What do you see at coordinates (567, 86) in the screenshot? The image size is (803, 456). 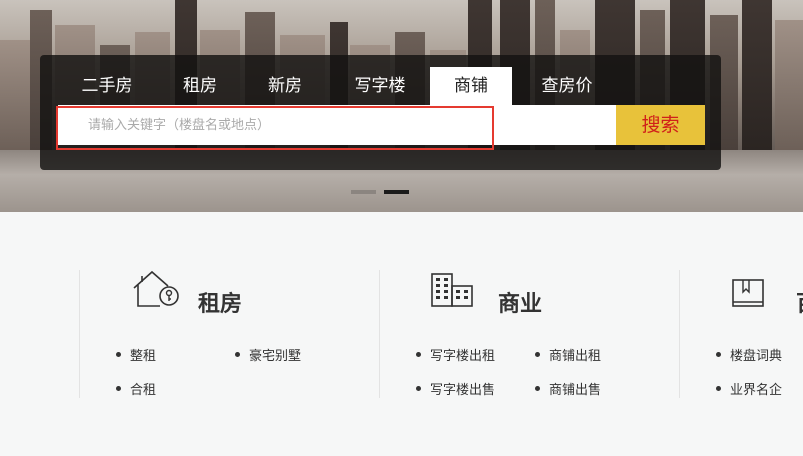 I see `tab-price-check: 查房价` at bounding box center [567, 86].